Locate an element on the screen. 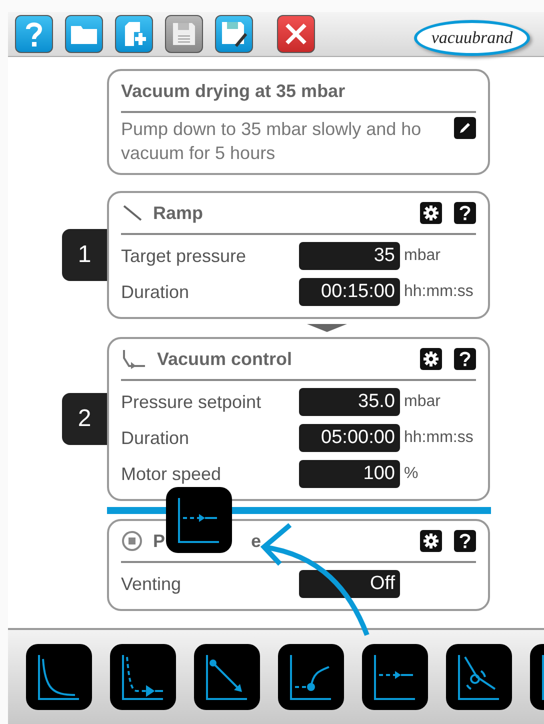 The width and height of the screenshot is (544, 724). edit-button is located at coordinates (465, 128).